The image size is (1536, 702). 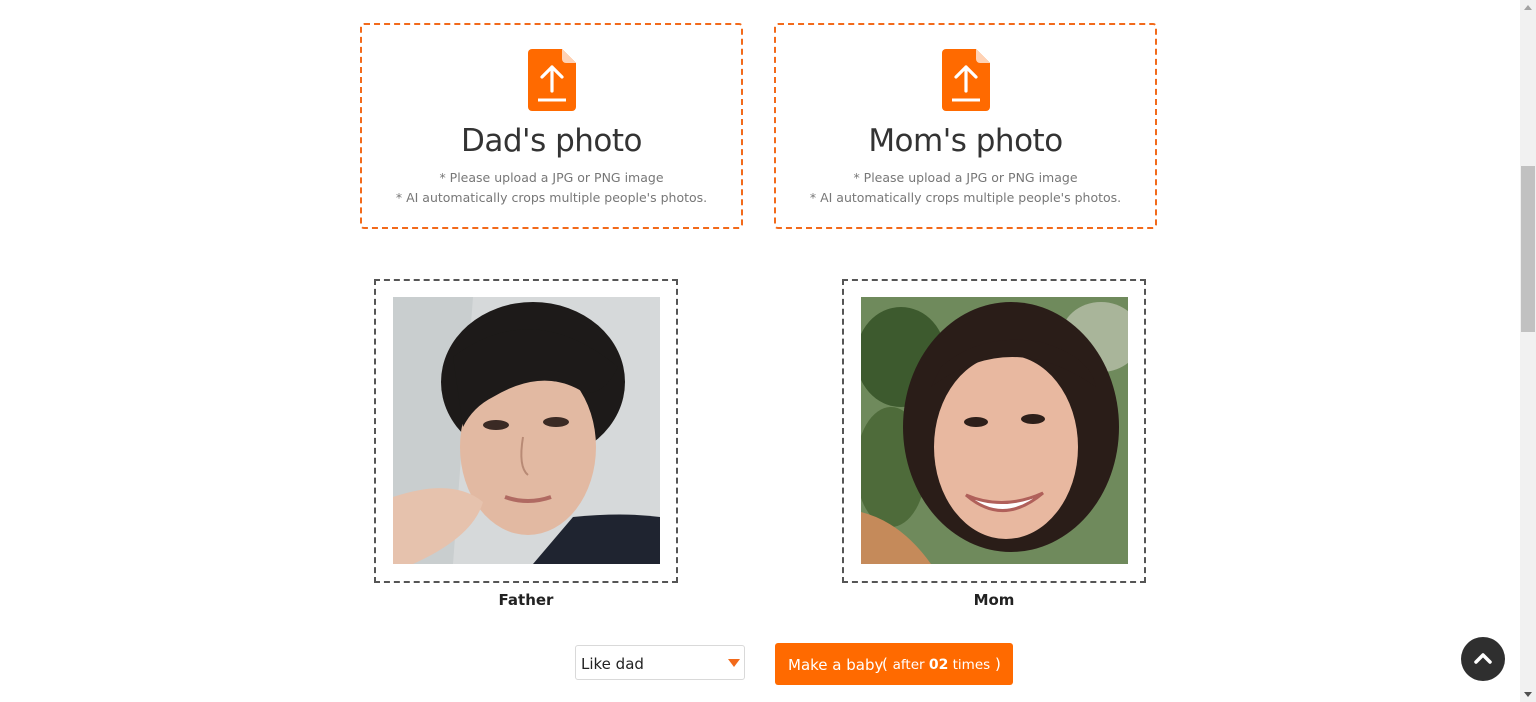 What do you see at coordinates (1528, 7) in the screenshot?
I see `scroll-up-arrow-icon` at bounding box center [1528, 7].